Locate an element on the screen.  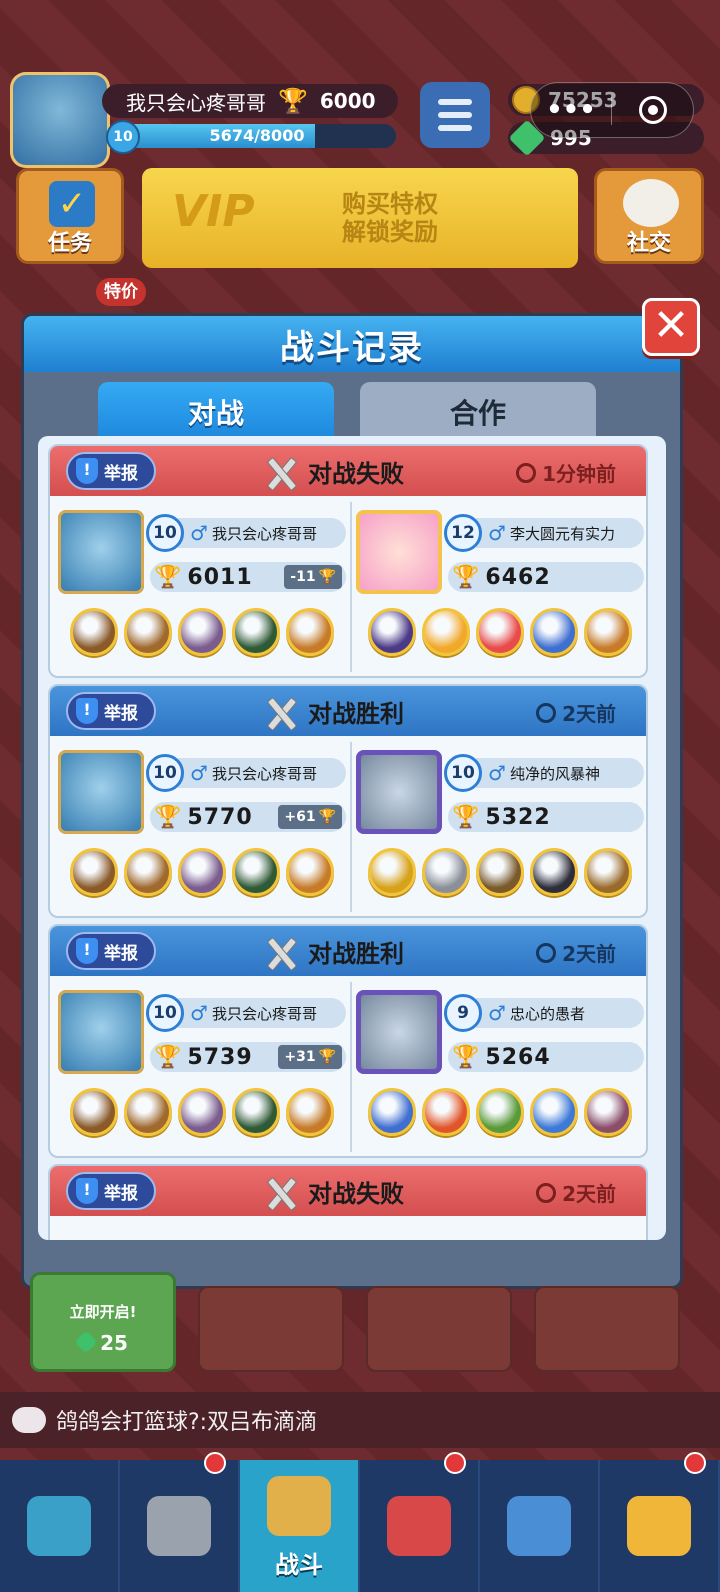
battle-record: ! 举报 对战失败 2天前 is located at coordinates (348, 1202).